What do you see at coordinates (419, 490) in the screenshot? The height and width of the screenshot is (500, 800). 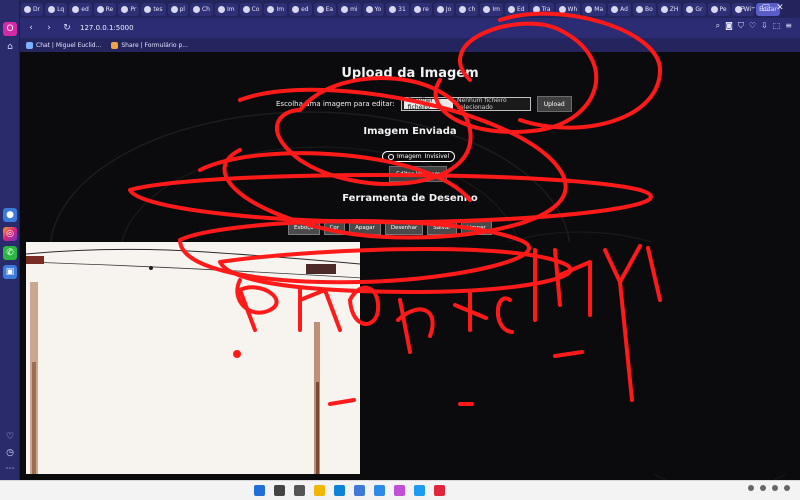 I see `vscode-icon` at bounding box center [419, 490].